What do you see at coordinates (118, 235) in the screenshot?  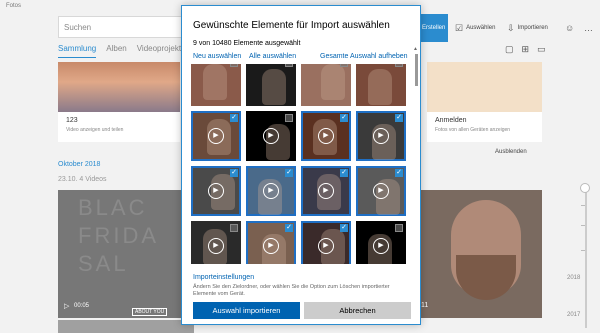 I see `video-overlay-text: BLAC FRIDA SAL` at bounding box center [118, 235].